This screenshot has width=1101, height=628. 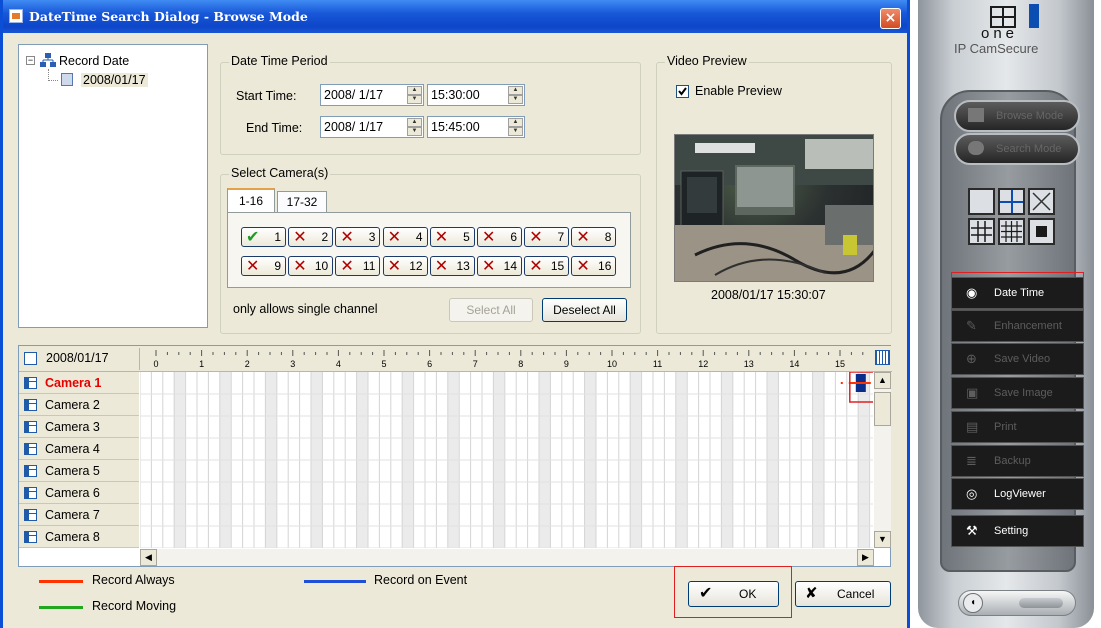 I want to click on ok-check-icon: ✔, so click(x=706, y=593).